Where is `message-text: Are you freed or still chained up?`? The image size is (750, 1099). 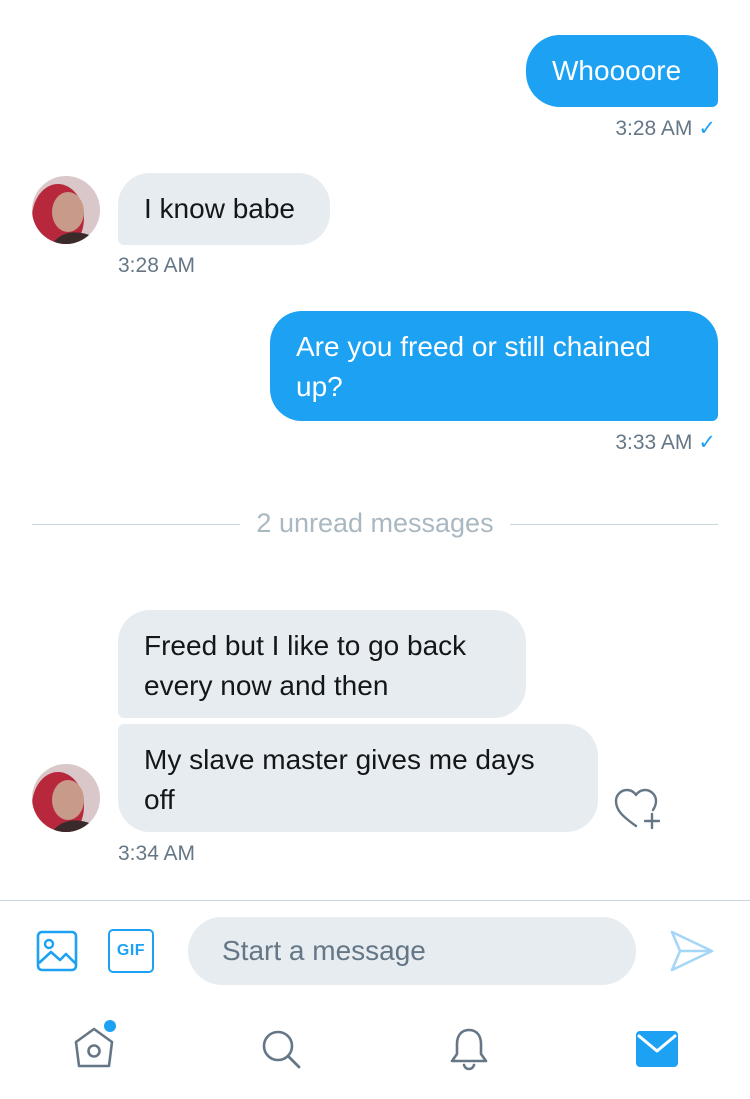
message-text: Are you freed or still chained up? is located at coordinates (473, 366).